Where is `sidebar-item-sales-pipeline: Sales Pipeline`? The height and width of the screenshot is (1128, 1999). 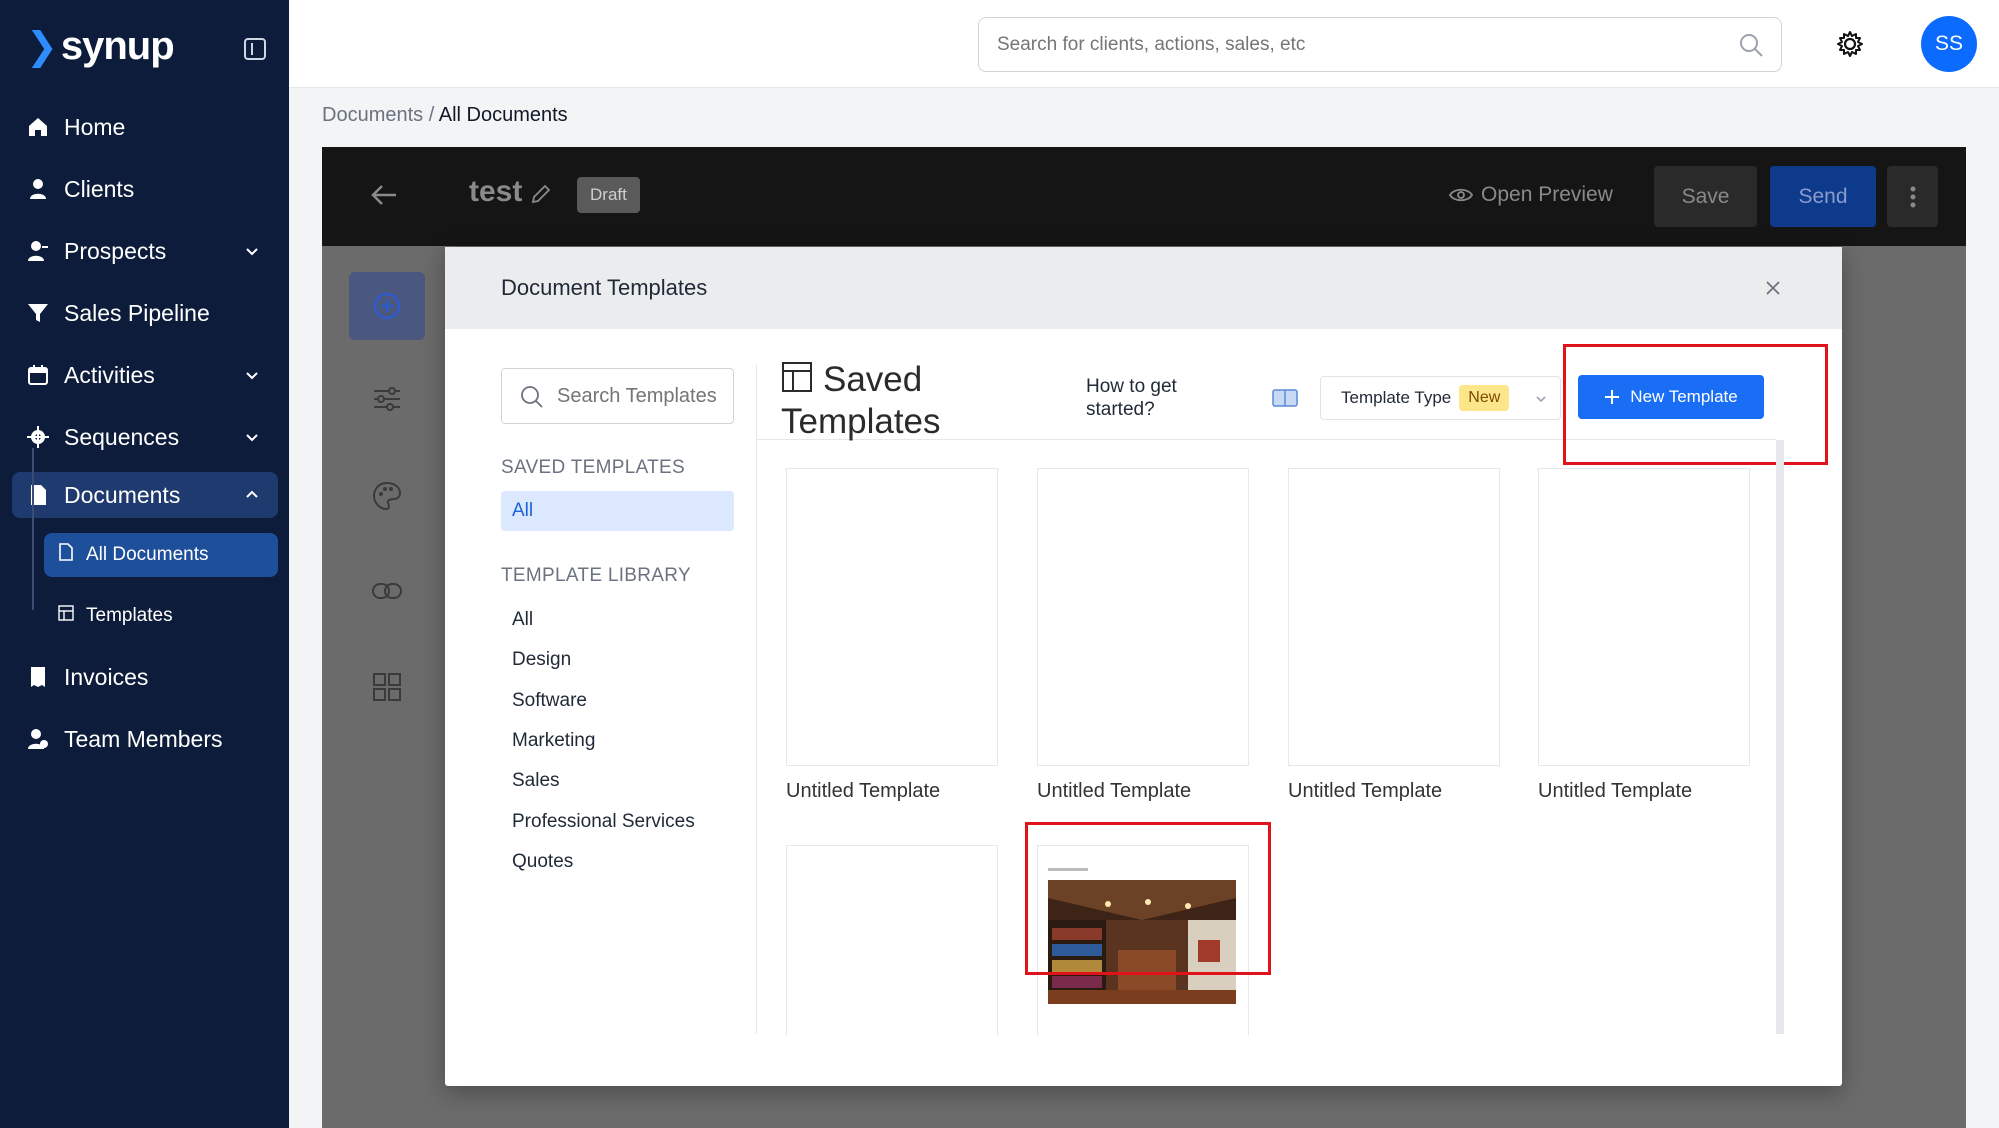 sidebar-item-sales-pipeline: Sales Pipeline is located at coordinates (145, 313).